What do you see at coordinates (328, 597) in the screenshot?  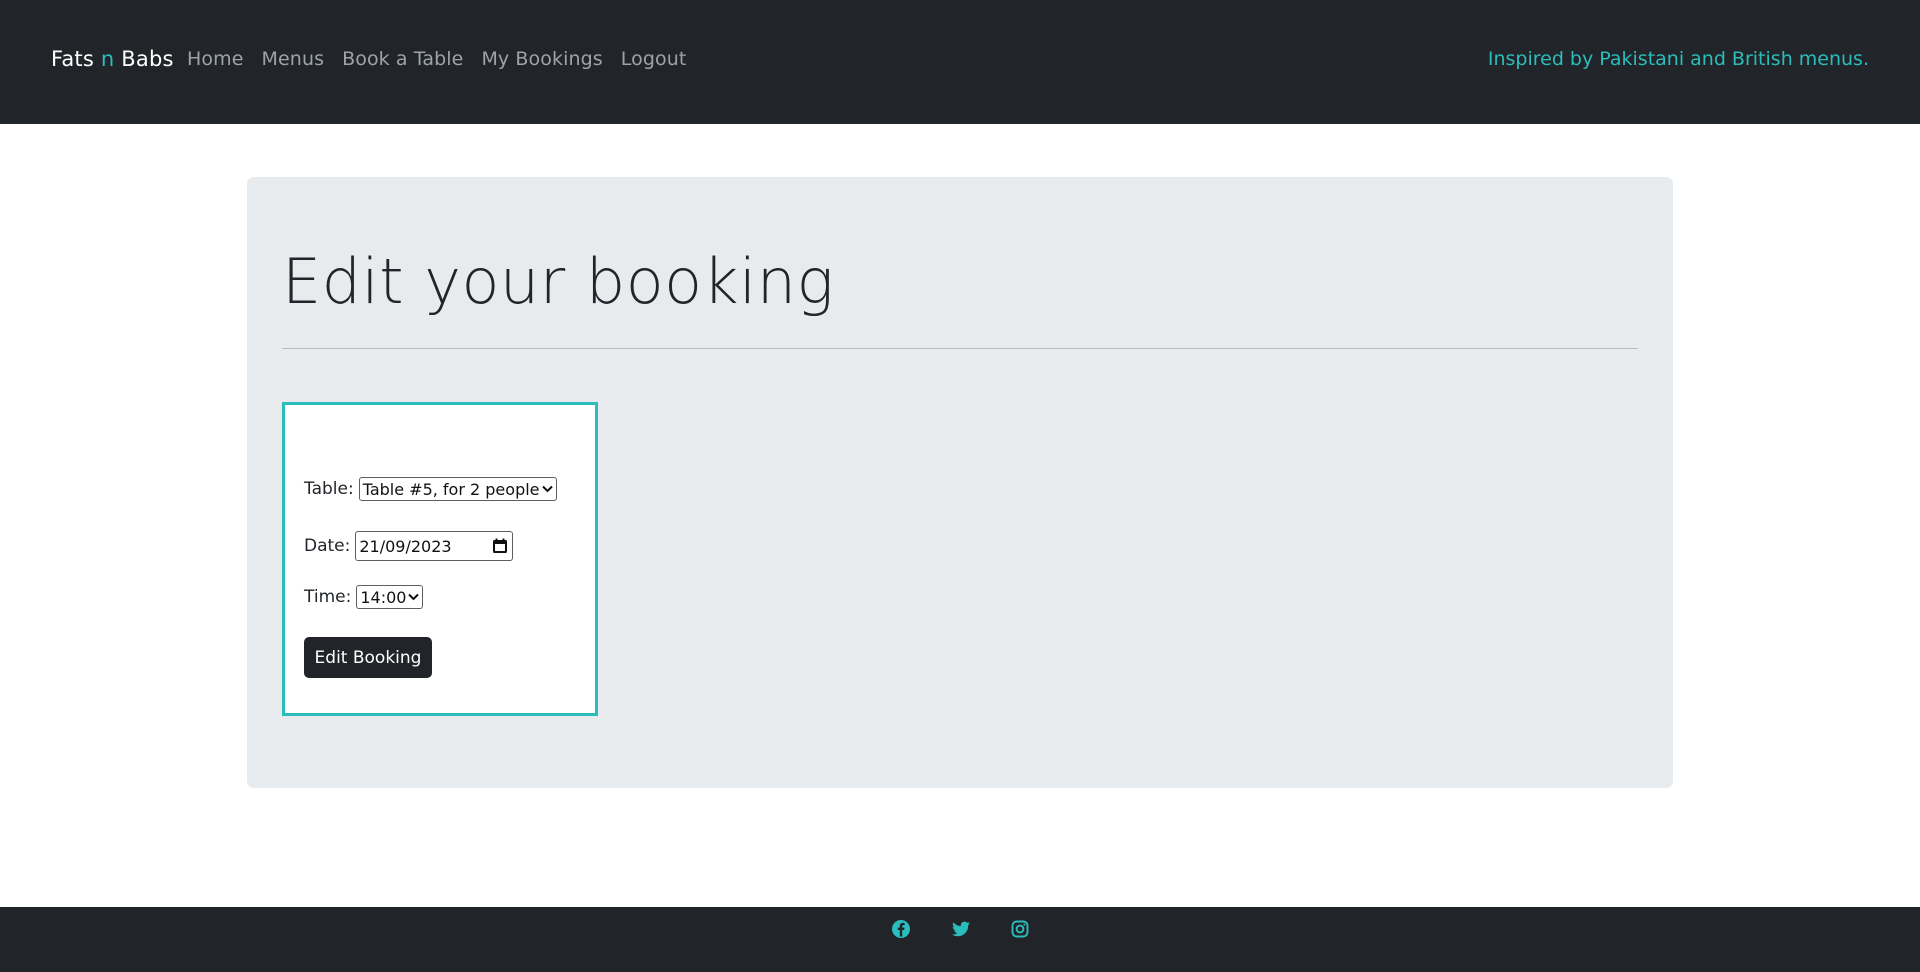 I see `time-label: Time:` at bounding box center [328, 597].